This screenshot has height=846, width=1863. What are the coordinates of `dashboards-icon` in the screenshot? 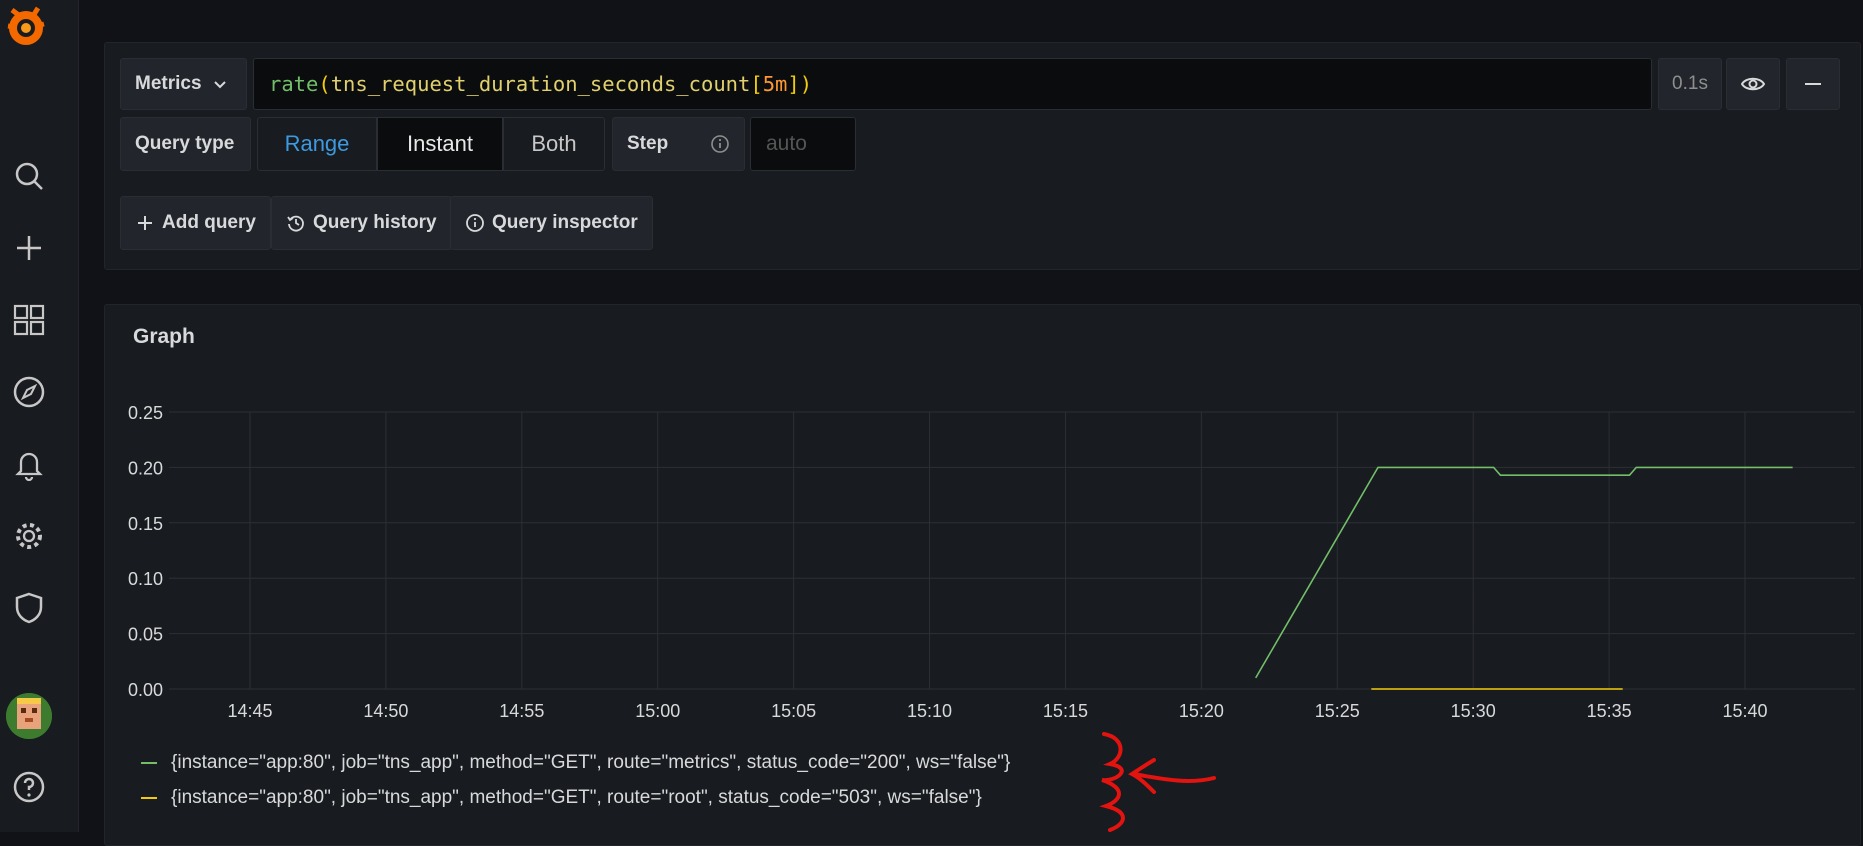 It's located at (29, 320).